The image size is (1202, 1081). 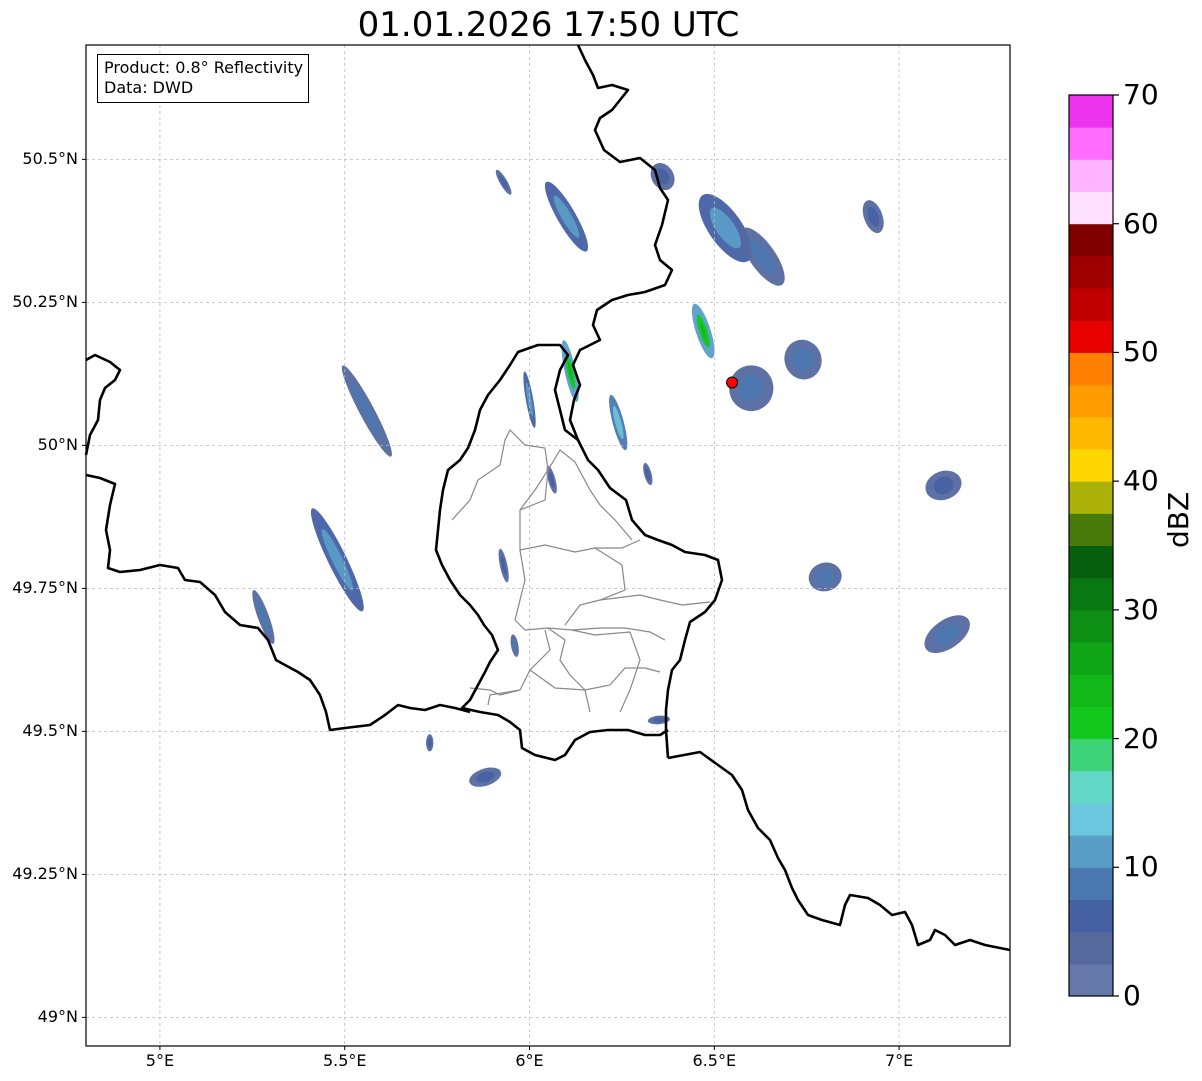 I want to click on product-label: Product: 0.8° Reflectivity, so click(x=204, y=67).